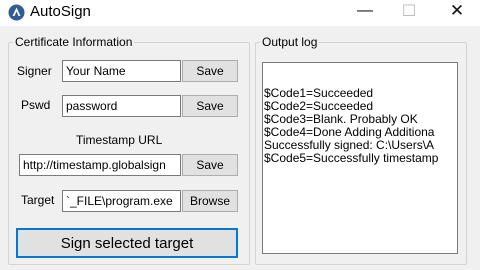  I want to click on sign-selected-target-button: Sign selected target, so click(127, 243).